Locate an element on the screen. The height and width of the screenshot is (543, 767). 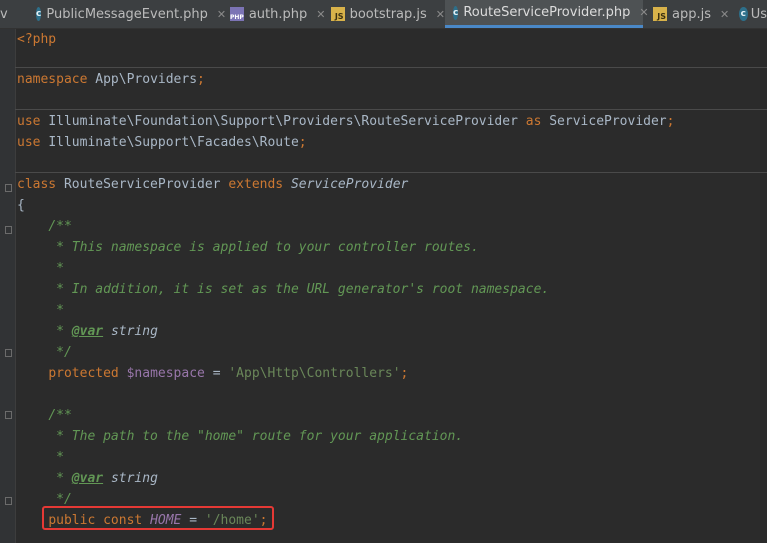
keyword: protected is located at coordinates (83, 373).